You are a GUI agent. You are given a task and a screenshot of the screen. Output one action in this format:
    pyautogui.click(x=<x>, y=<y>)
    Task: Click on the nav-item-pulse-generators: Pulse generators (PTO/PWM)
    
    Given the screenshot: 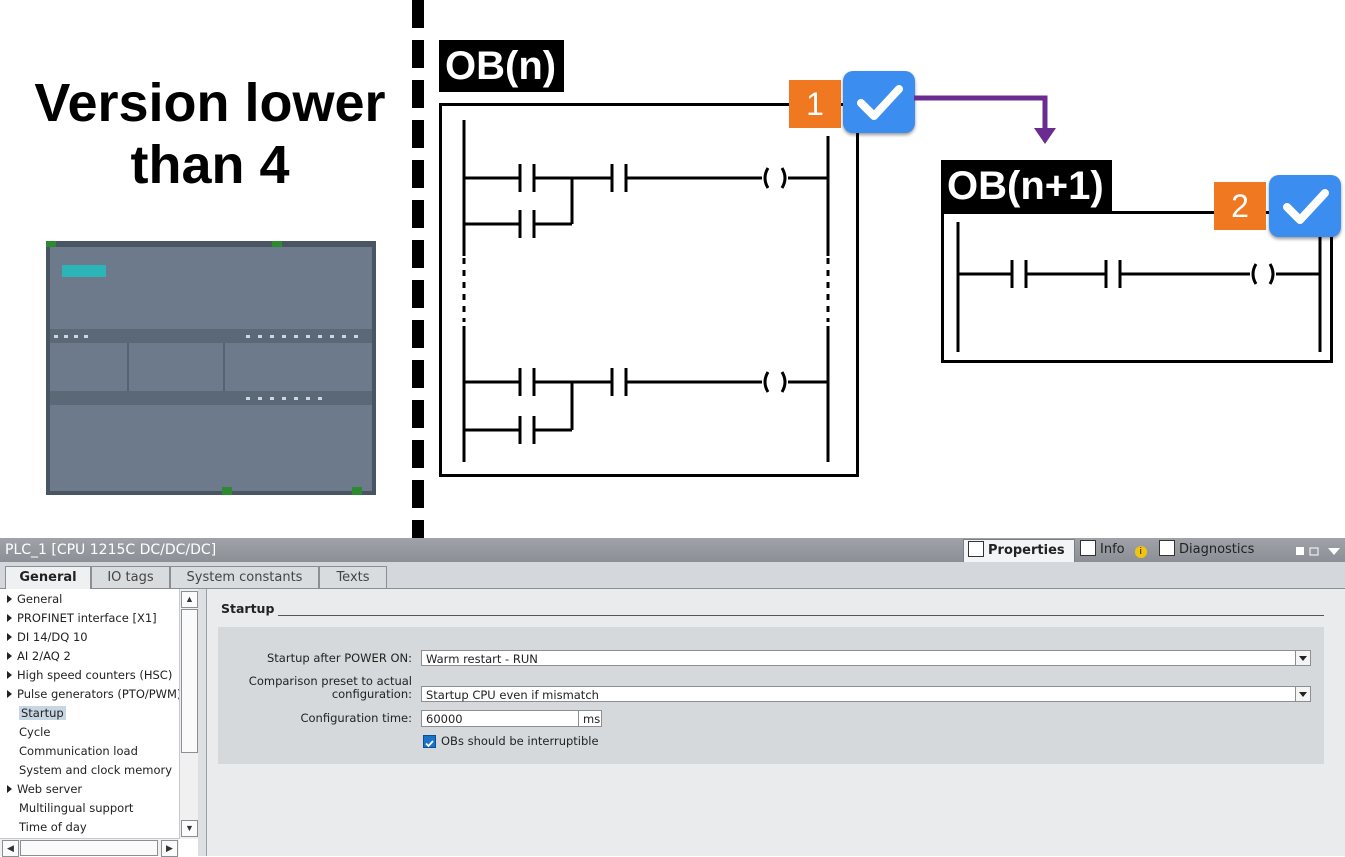 What is the action you would take?
    pyautogui.click(x=90, y=694)
    